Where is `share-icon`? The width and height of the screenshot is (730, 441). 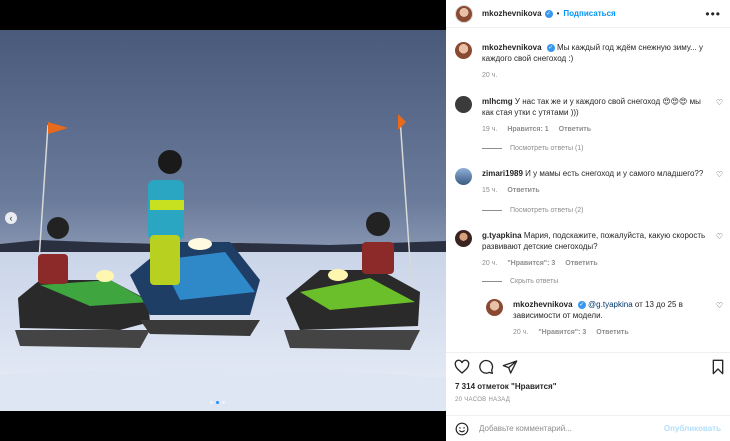 share-icon is located at coordinates (510, 367).